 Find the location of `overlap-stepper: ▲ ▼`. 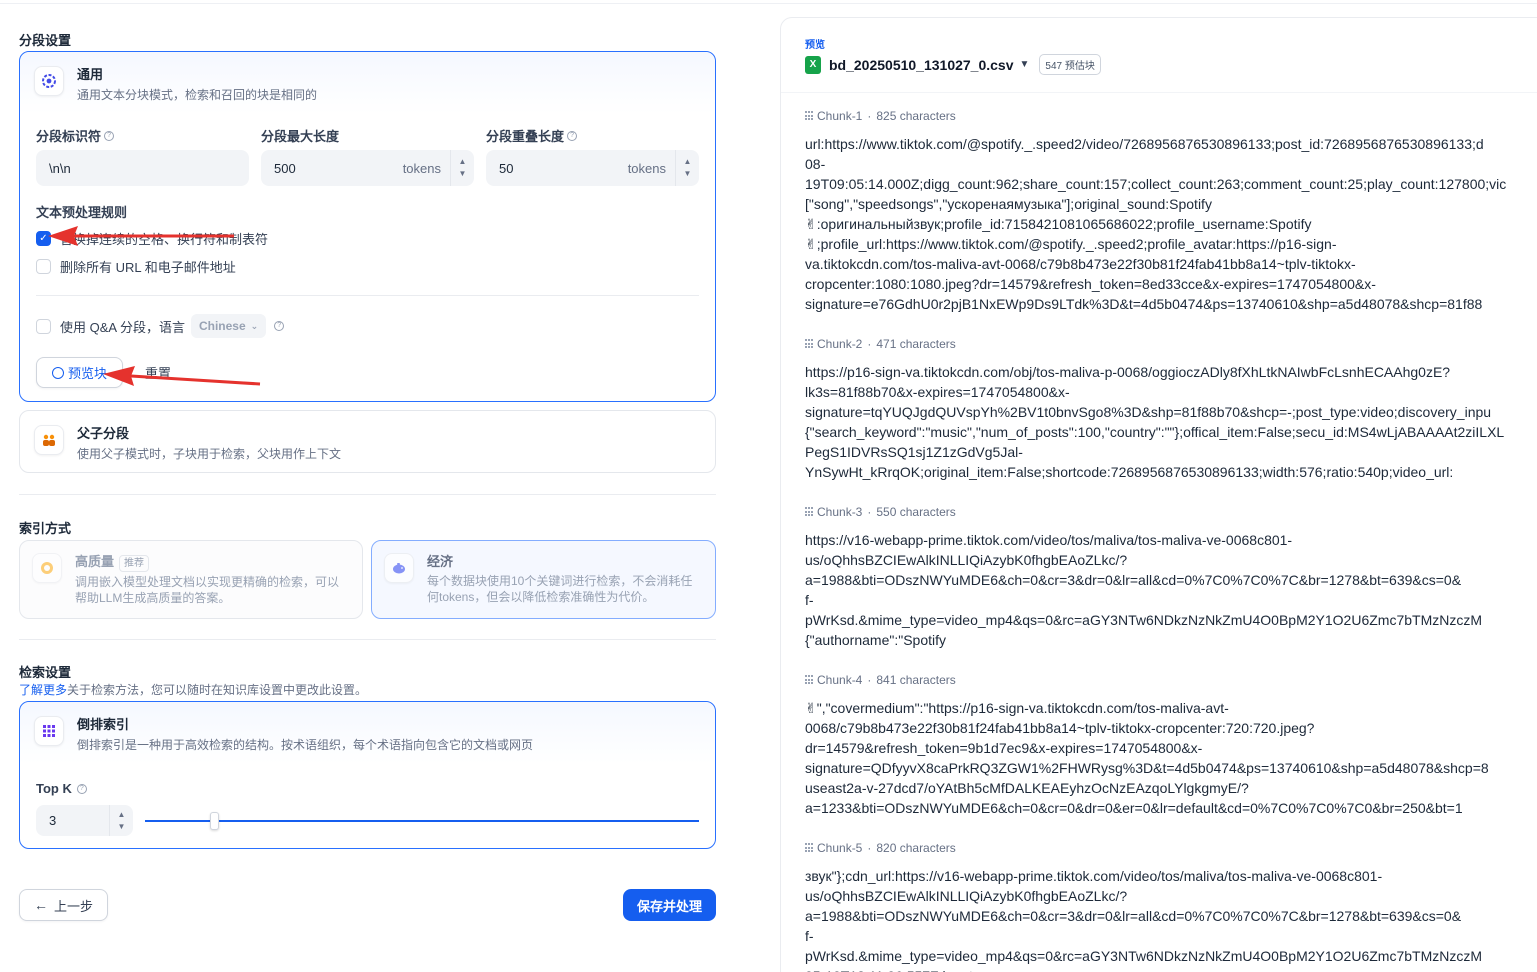

overlap-stepper: ▲ ▼ is located at coordinates (687, 168).